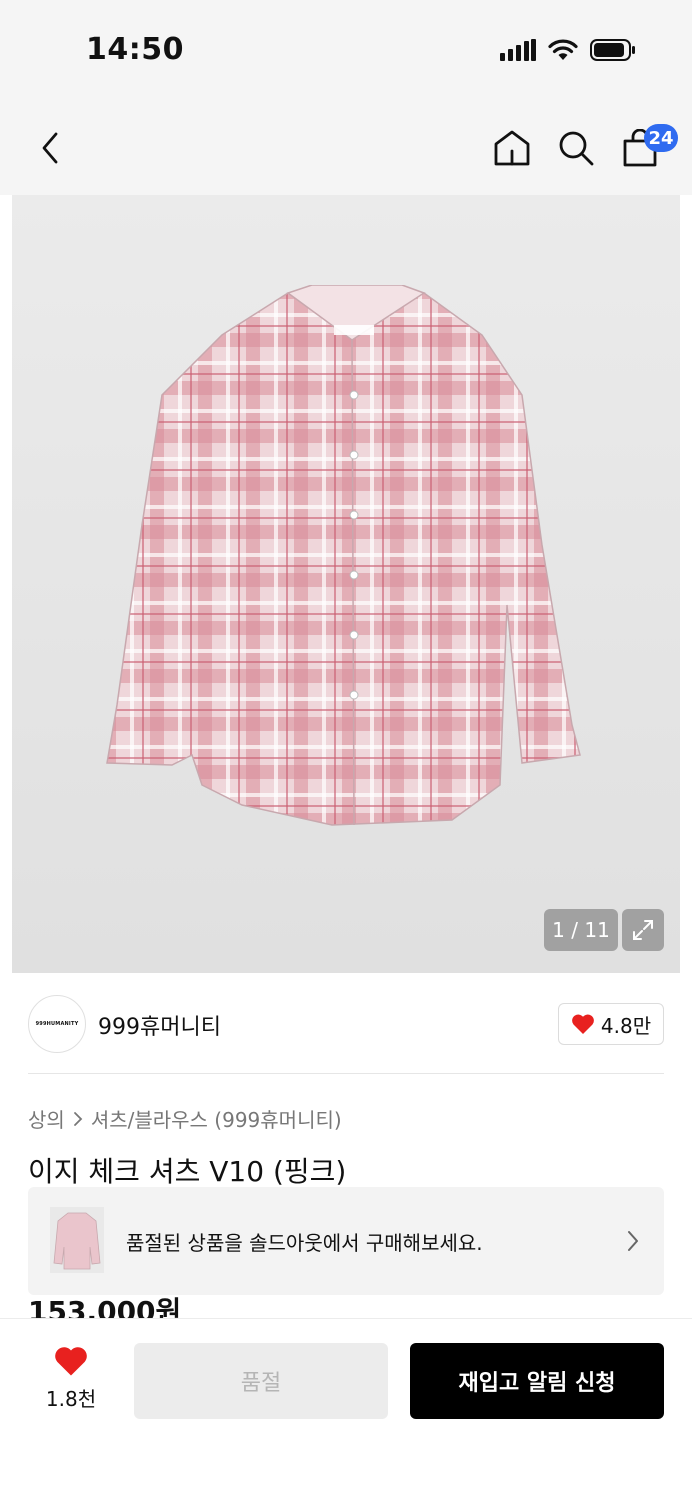 The image size is (692, 1501). I want to click on expand-image-button, so click(643, 930).